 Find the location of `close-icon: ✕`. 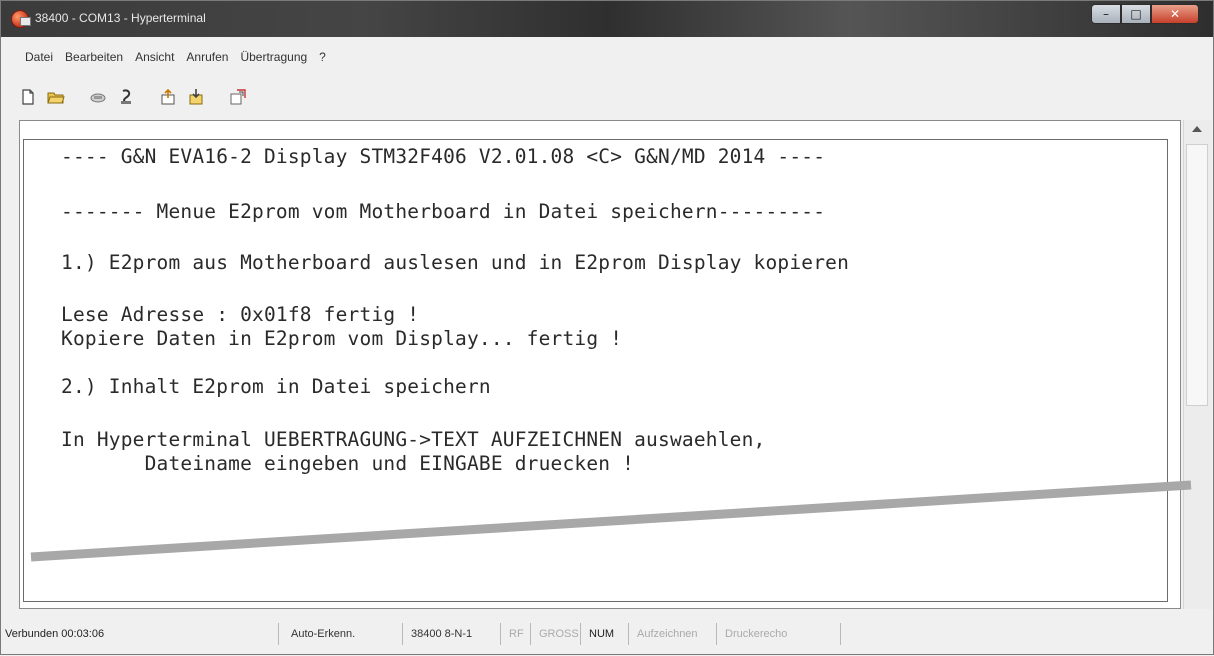

close-icon: ✕ is located at coordinates (1175, 14).